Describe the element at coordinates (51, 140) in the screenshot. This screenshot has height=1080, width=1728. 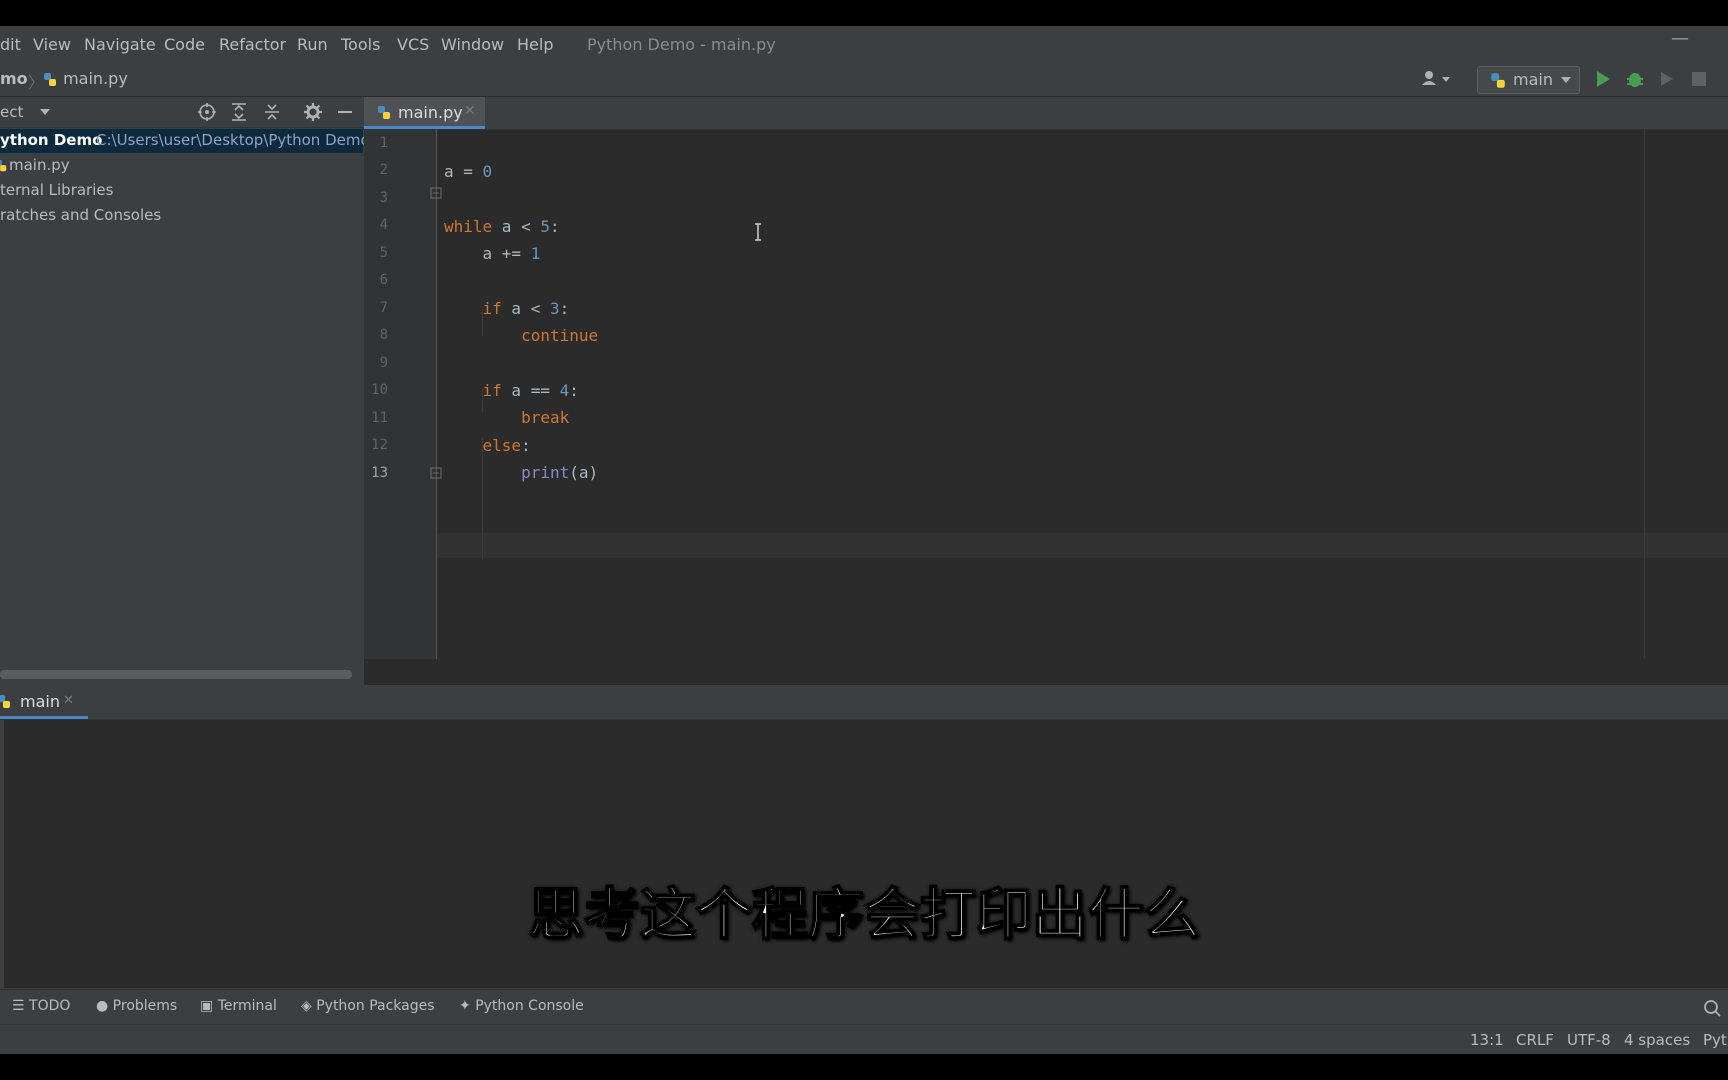
I see `tree-item-label: ython Demo` at that location.